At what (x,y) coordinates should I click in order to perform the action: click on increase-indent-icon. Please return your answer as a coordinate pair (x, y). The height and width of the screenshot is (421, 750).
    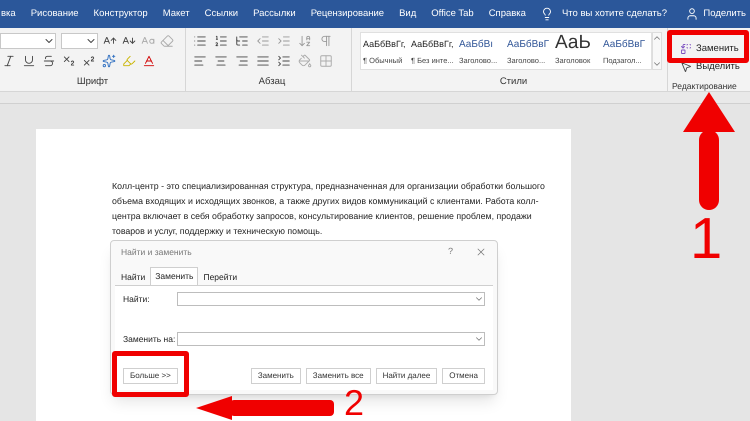
    Looking at the image, I should click on (284, 41).